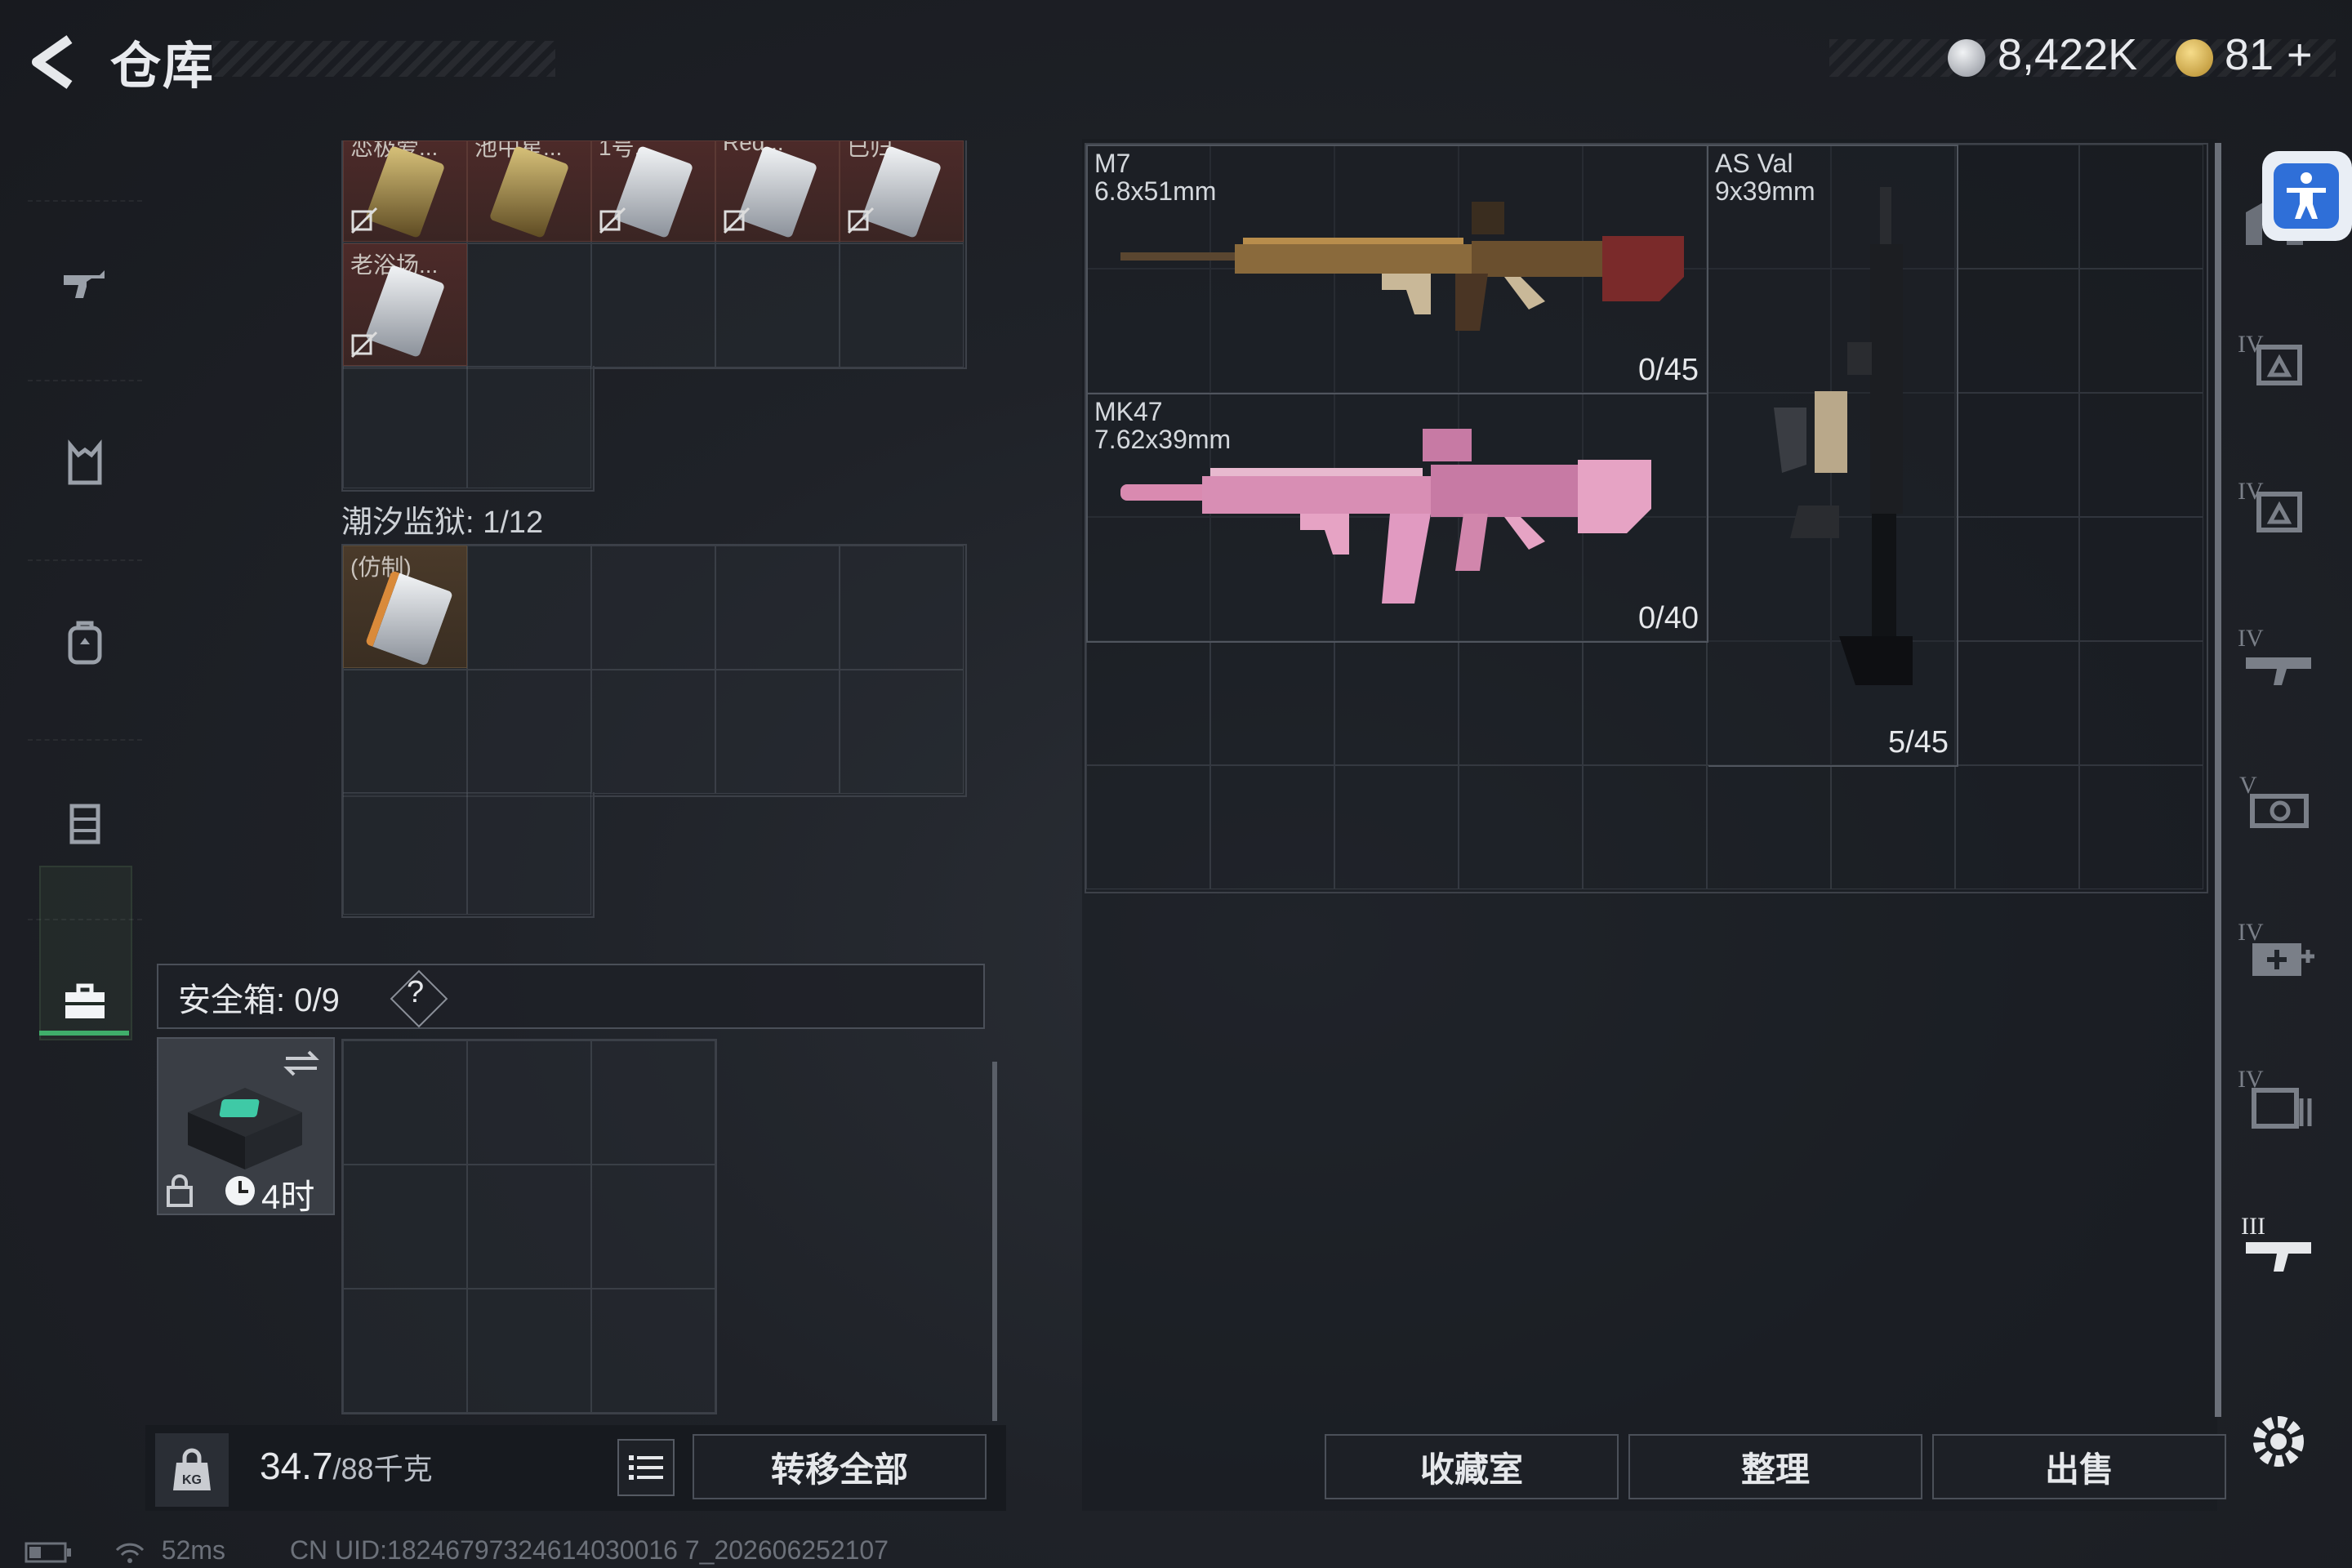  I want to click on currency-amount: 8,422K, so click(2068, 54).